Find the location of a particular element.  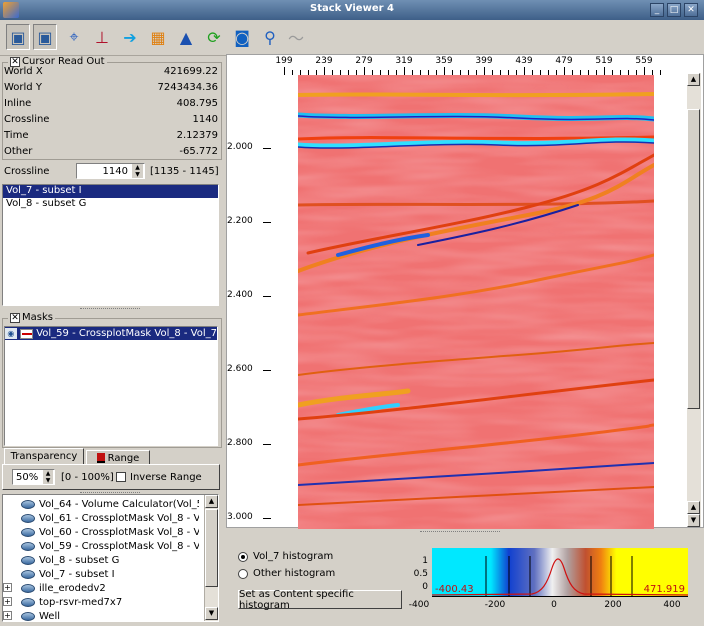

panel-left-icon: ▣ is located at coordinates (18, 37).